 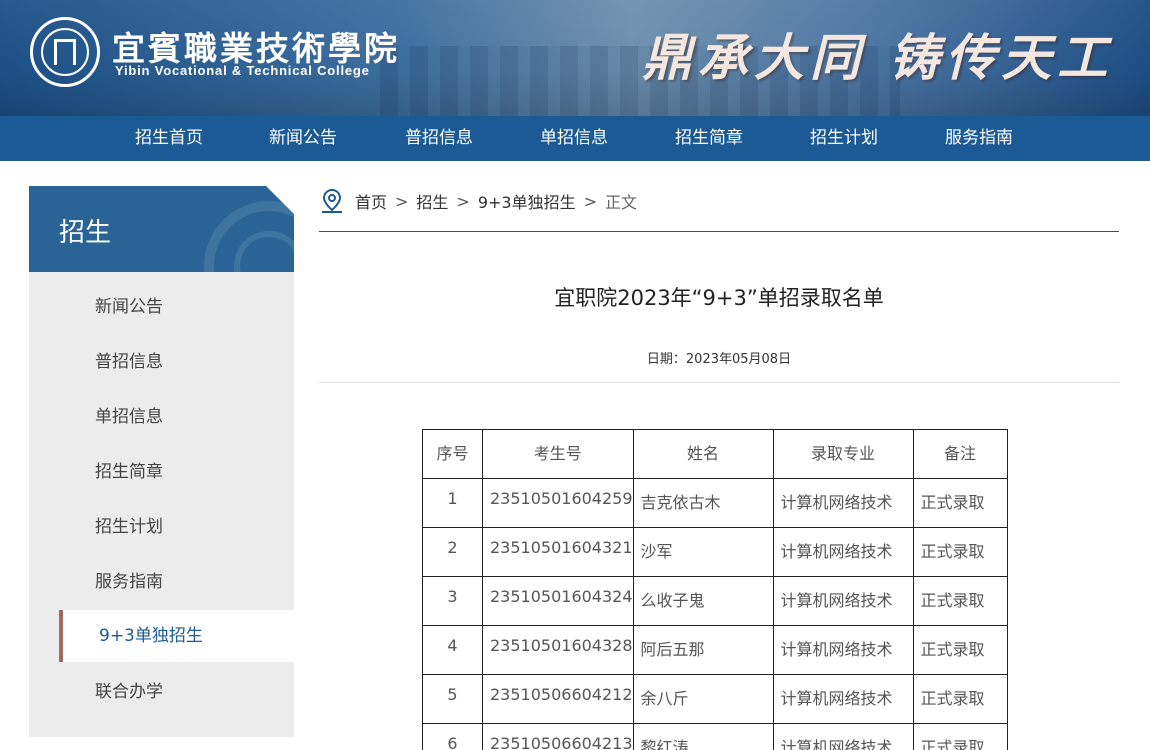 What do you see at coordinates (452, 650) in the screenshot?
I see `cell-no: 4` at bounding box center [452, 650].